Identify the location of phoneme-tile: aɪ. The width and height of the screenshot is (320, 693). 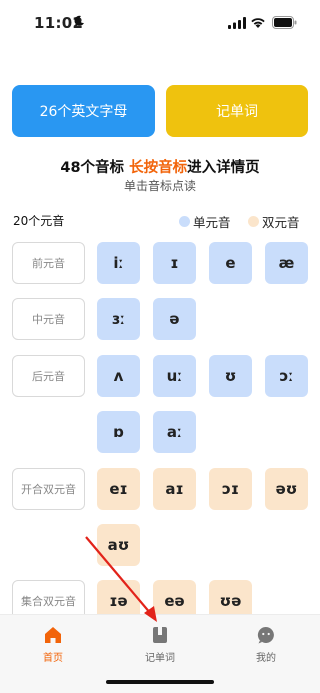
(174, 489).